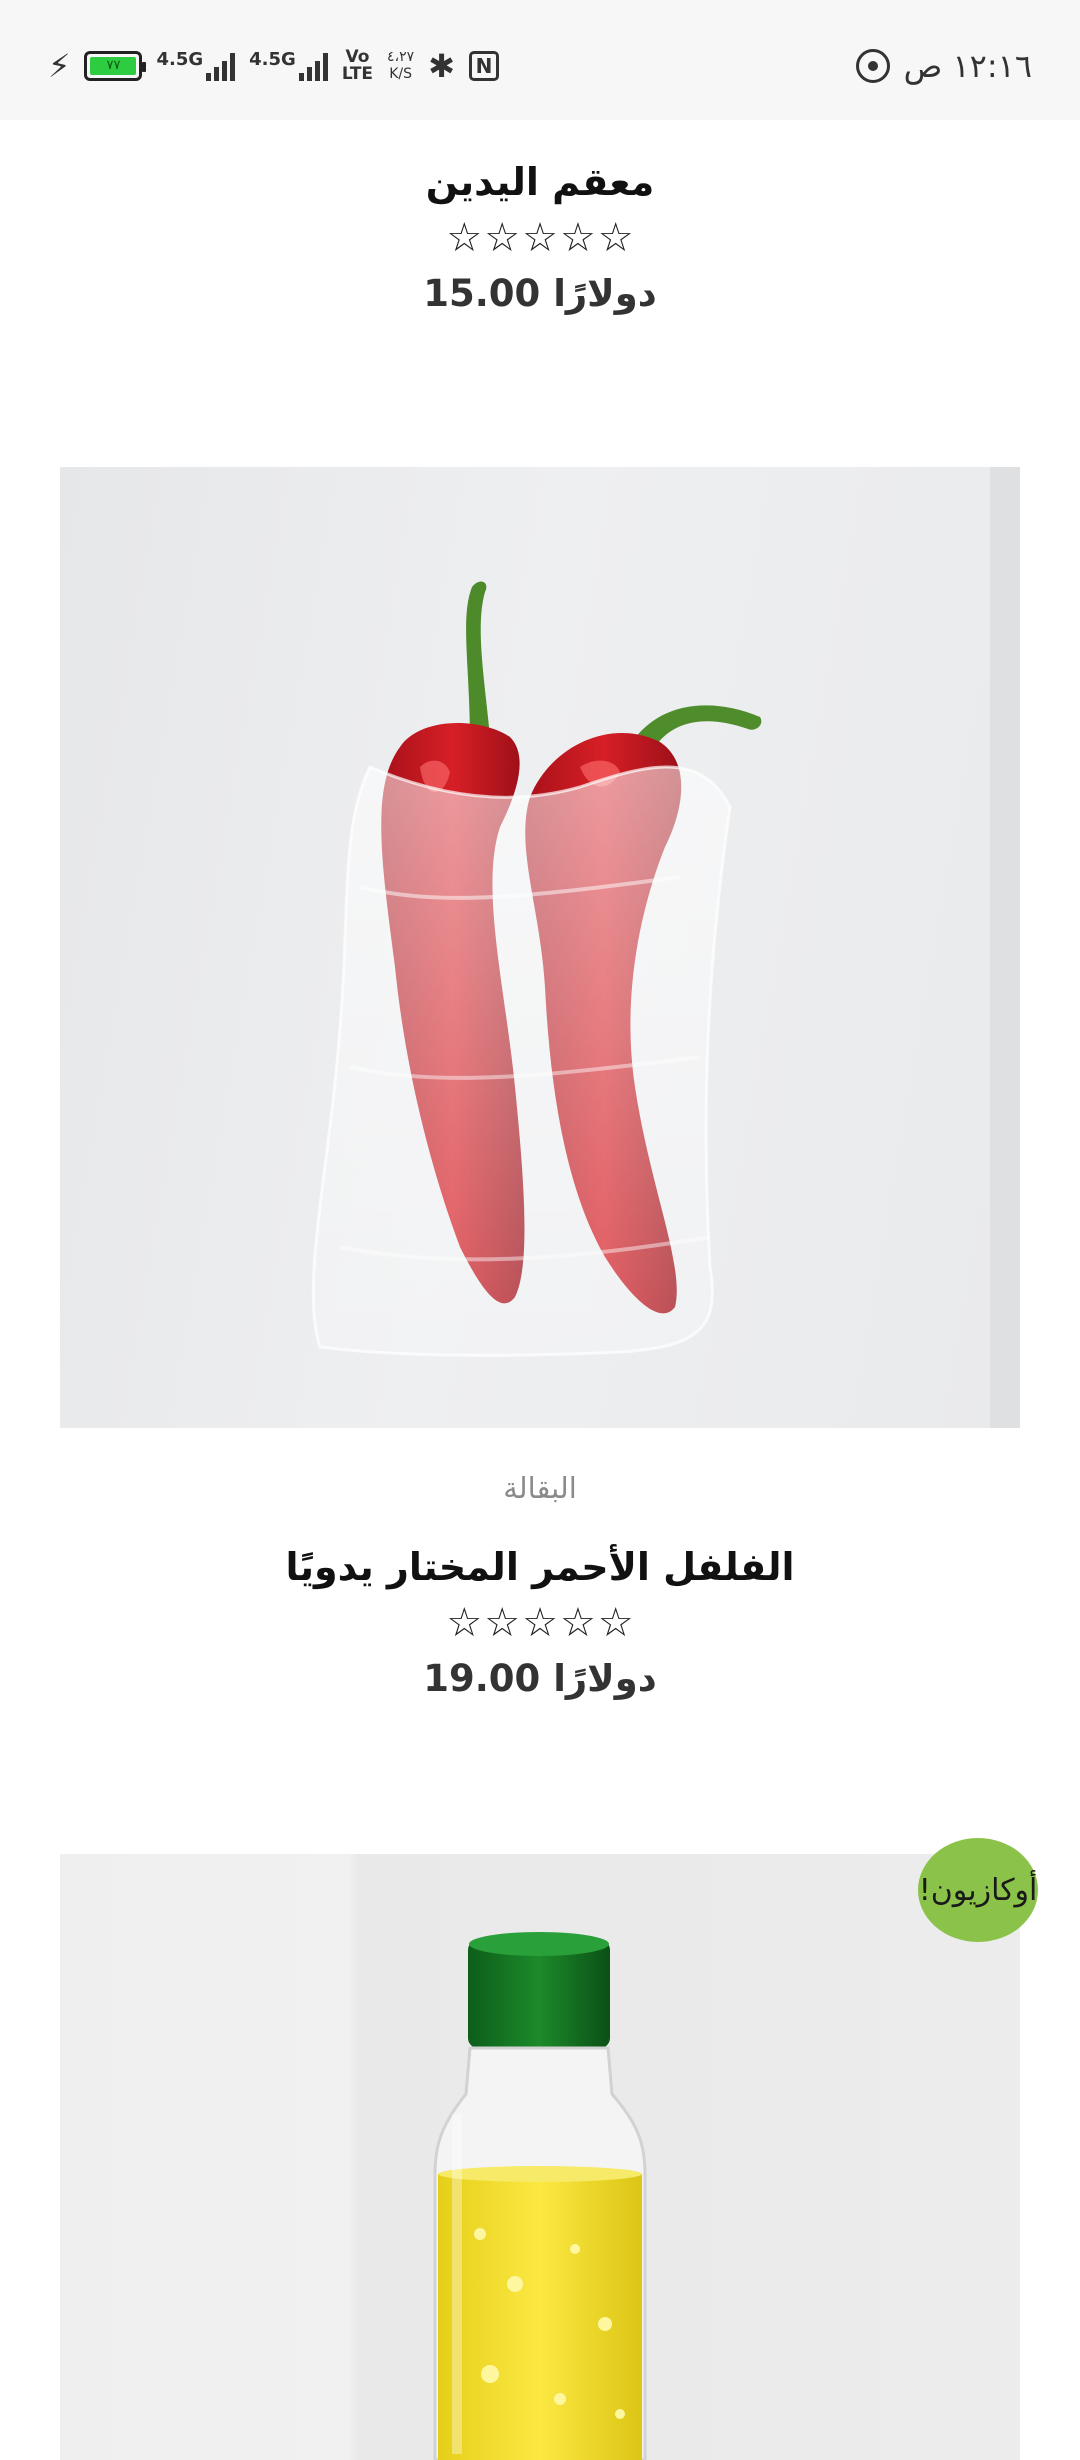 The width and height of the screenshot is (1080, 2460). What do you see at coordinates (540, 1567) in the screenshot?
I see `product-title: الفلفل الأحمر المختار يدويًا` at bounding box center [540, 1567].